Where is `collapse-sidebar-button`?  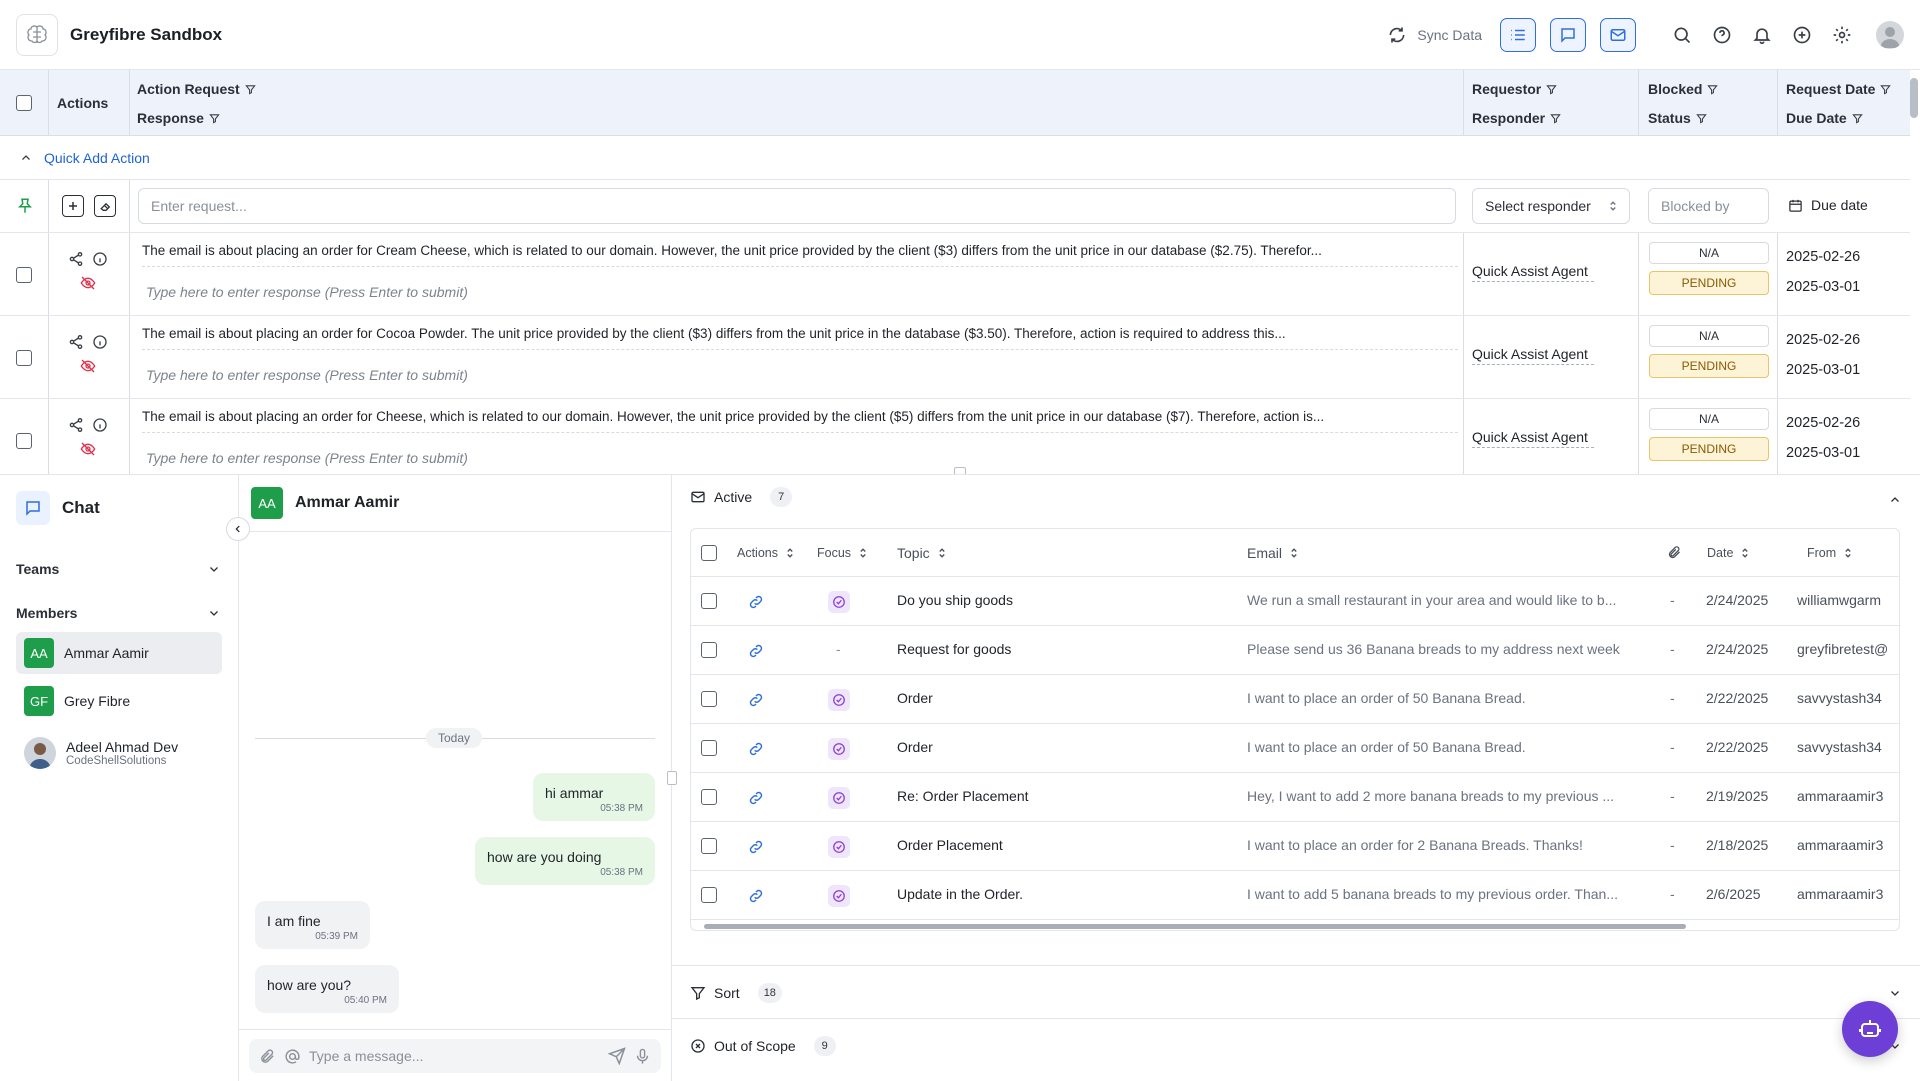 collapse-sidebar-button is located at coordinates (238, 529).